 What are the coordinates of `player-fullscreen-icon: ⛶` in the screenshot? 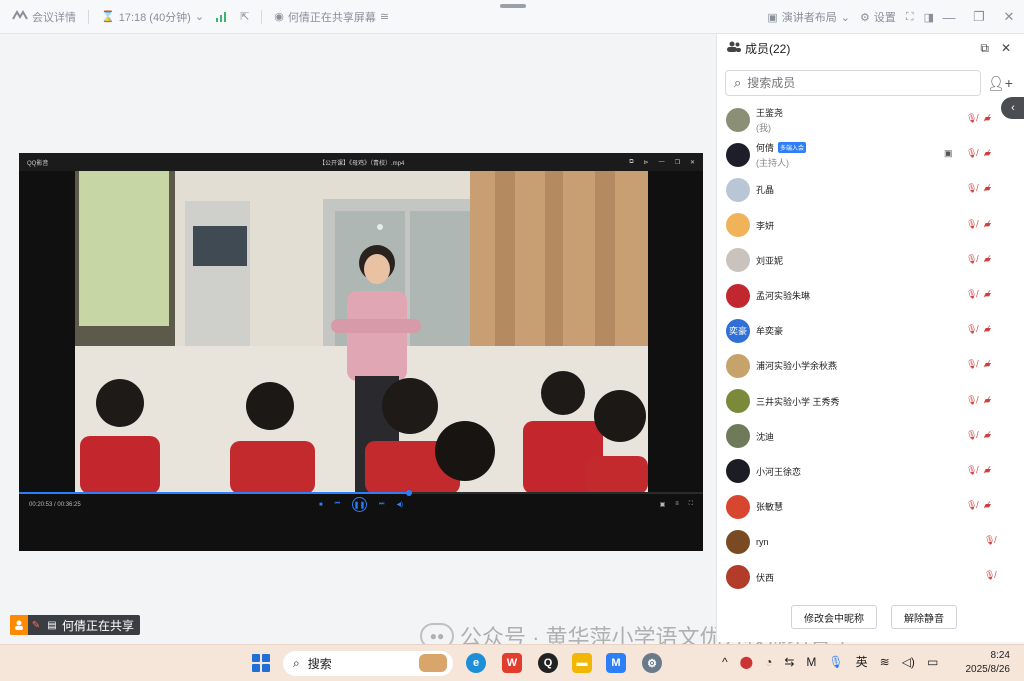 It's located at (691, 504).